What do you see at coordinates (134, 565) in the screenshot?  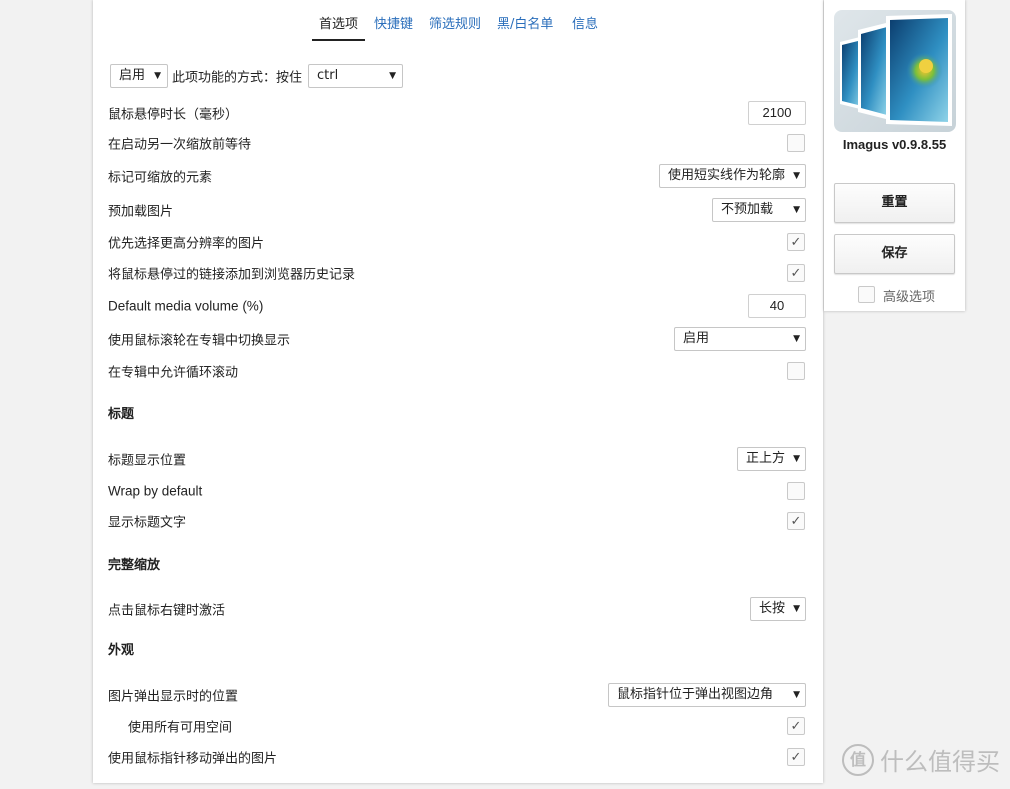 I see `section-fullzoom: 完整缩放` at bounding box center [134, 565].